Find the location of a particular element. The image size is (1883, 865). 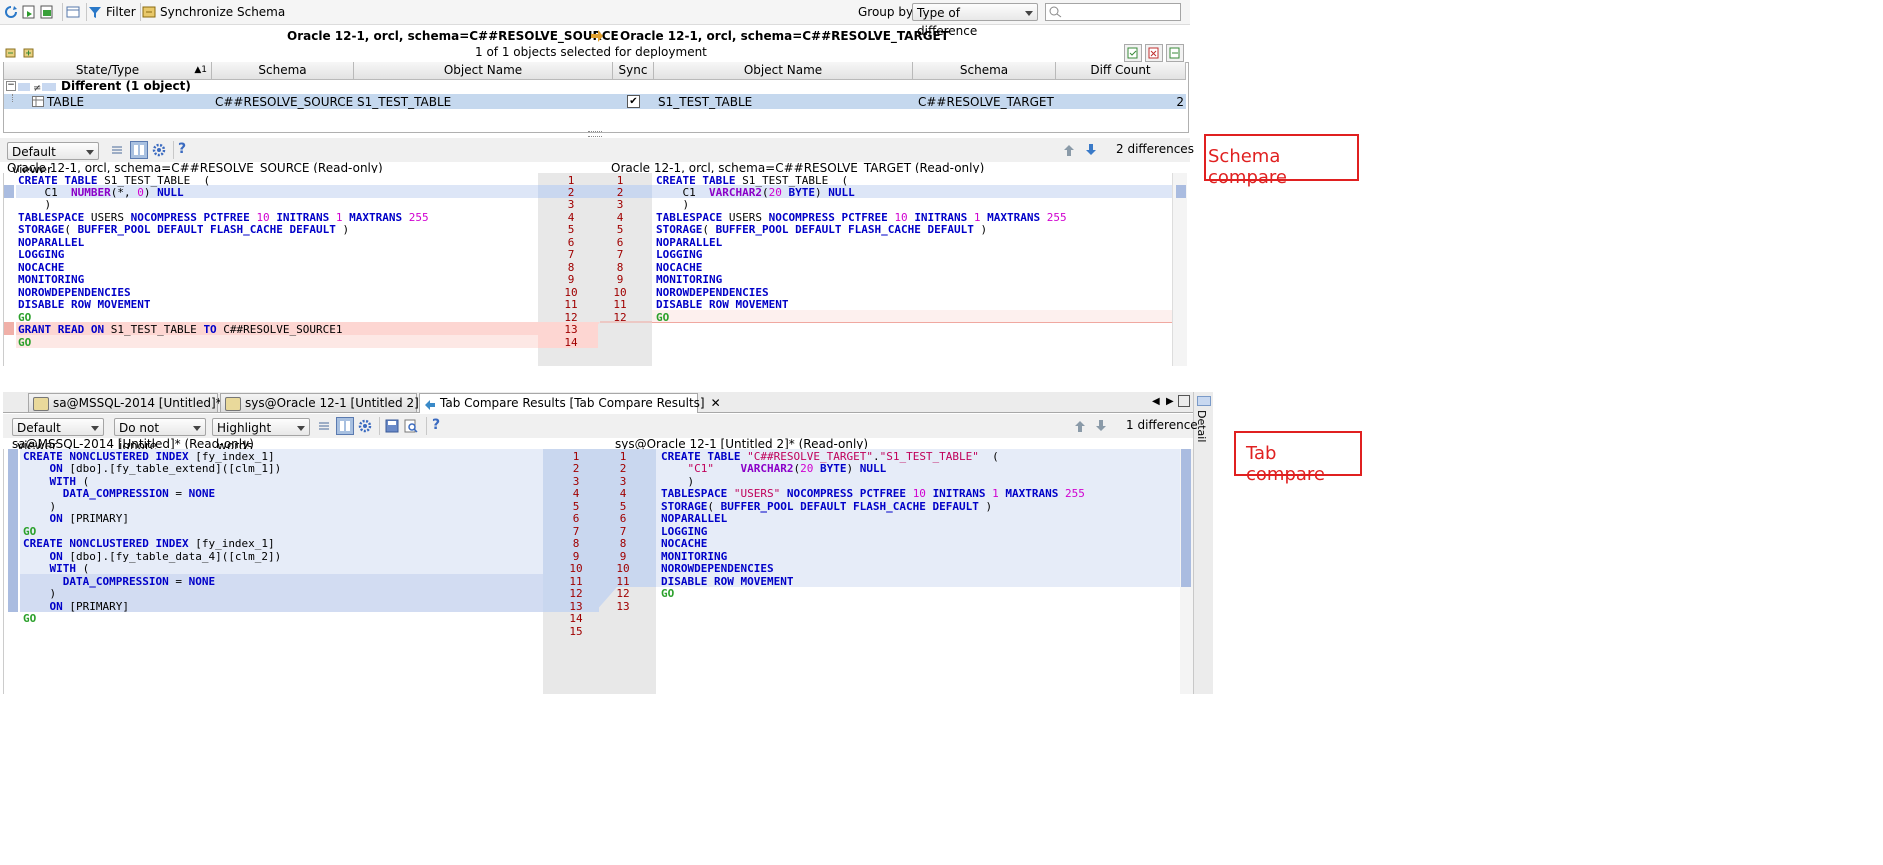

highlight-select: Highlight words is located at coordinates (261, 435).